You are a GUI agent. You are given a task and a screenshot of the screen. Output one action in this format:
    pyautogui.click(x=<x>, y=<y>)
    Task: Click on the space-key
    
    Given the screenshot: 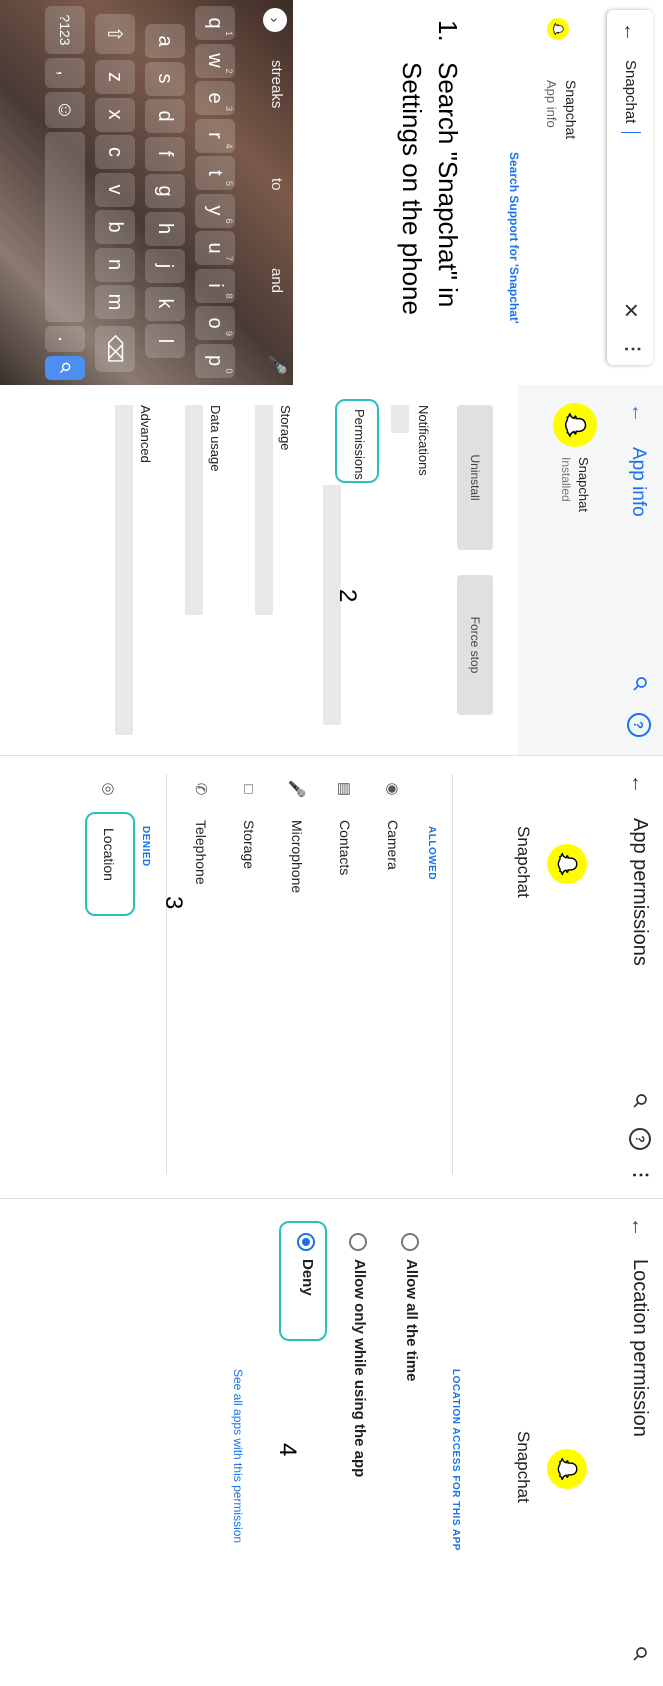 What is the action you would take?
    pyautogui.click(x=65, y=227)
    